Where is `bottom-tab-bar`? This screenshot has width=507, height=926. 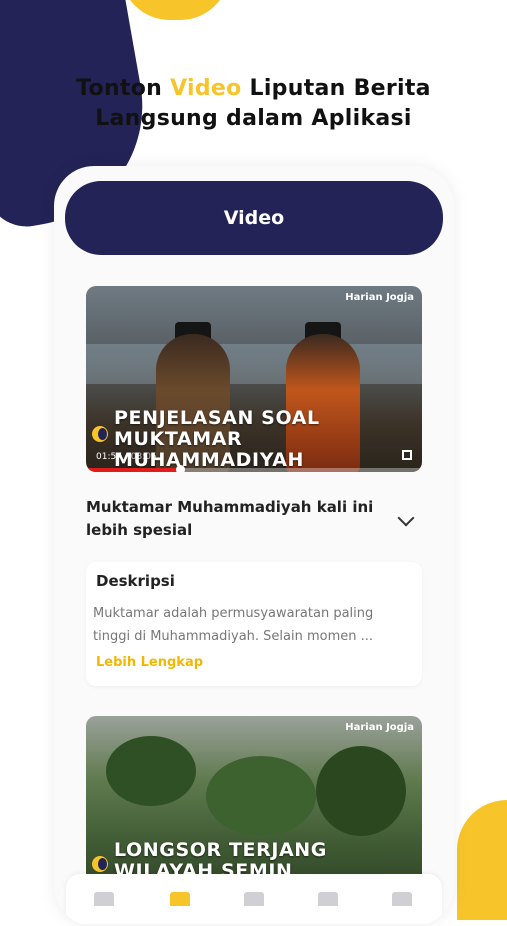
bottom-tab-bar is located at coordinates (254, 899).